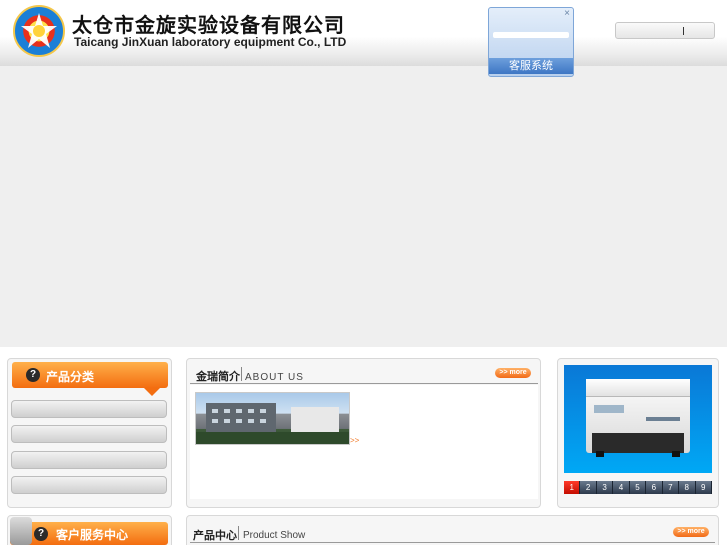 The width and height of the screenshot is (727, 545). I want to click on text-cursor, so click(683, 31).